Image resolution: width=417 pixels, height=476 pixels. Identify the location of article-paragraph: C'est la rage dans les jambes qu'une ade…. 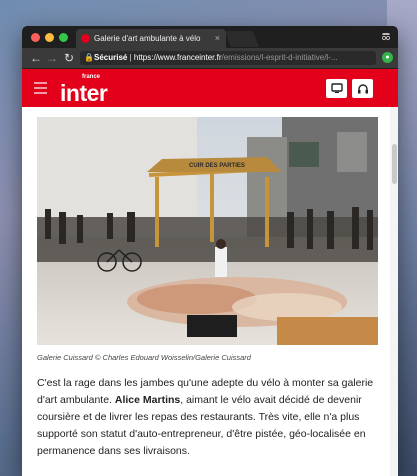
(209, 417).